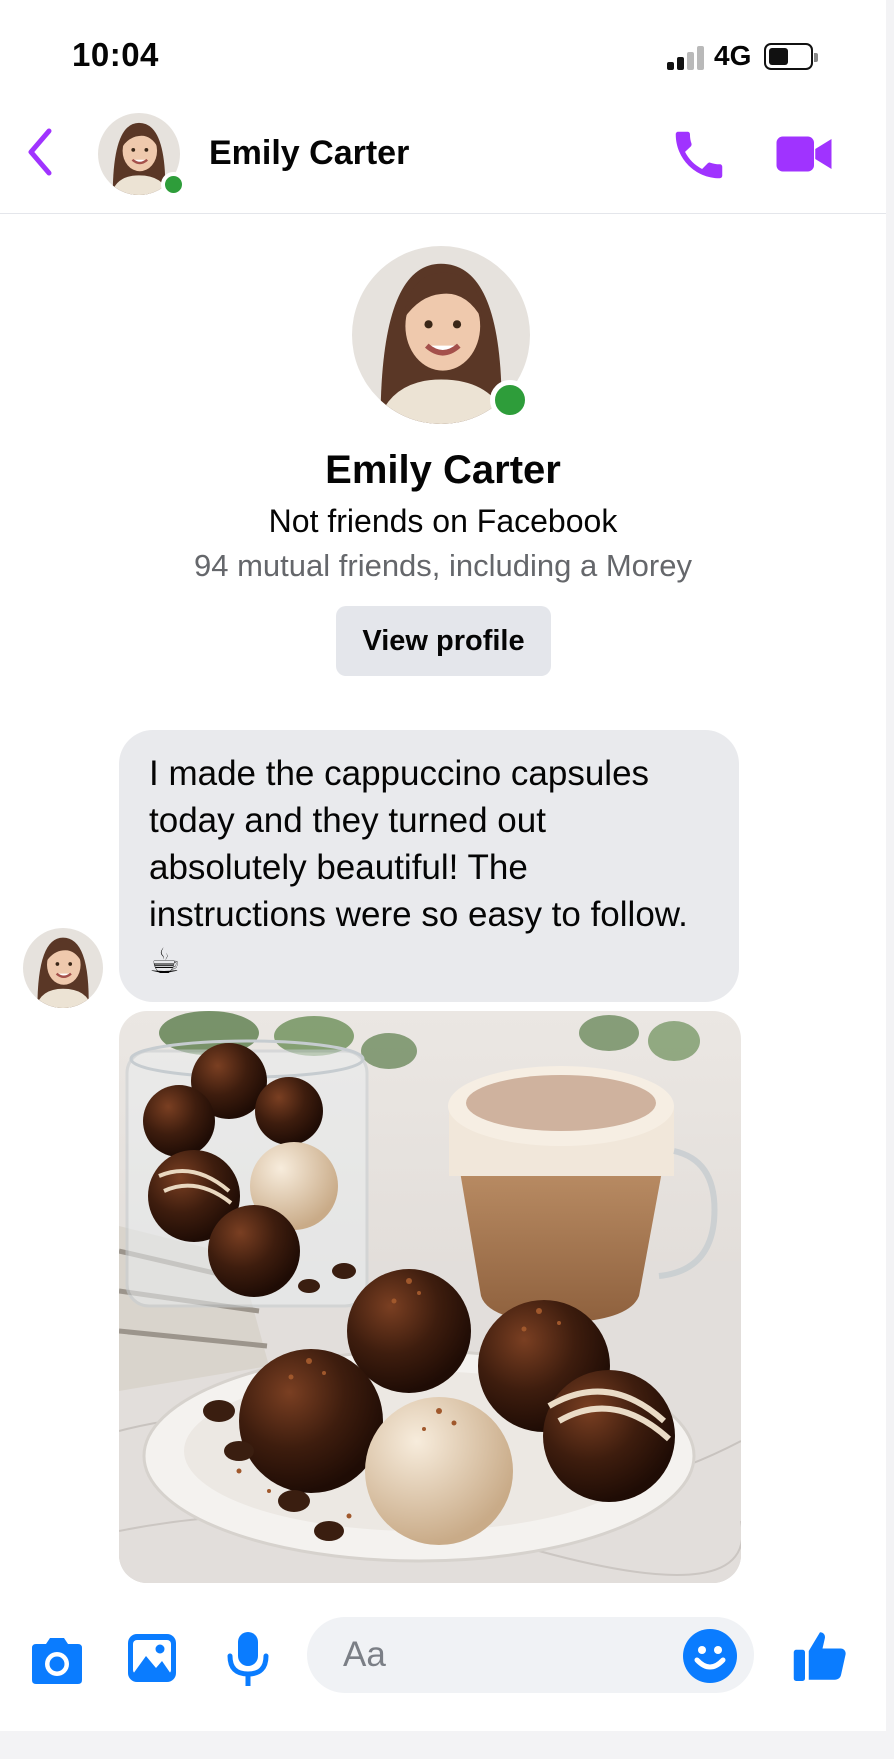  Describe the element at coordinates (890, 879) in the screenshot. I see `screen-edge` at that location.